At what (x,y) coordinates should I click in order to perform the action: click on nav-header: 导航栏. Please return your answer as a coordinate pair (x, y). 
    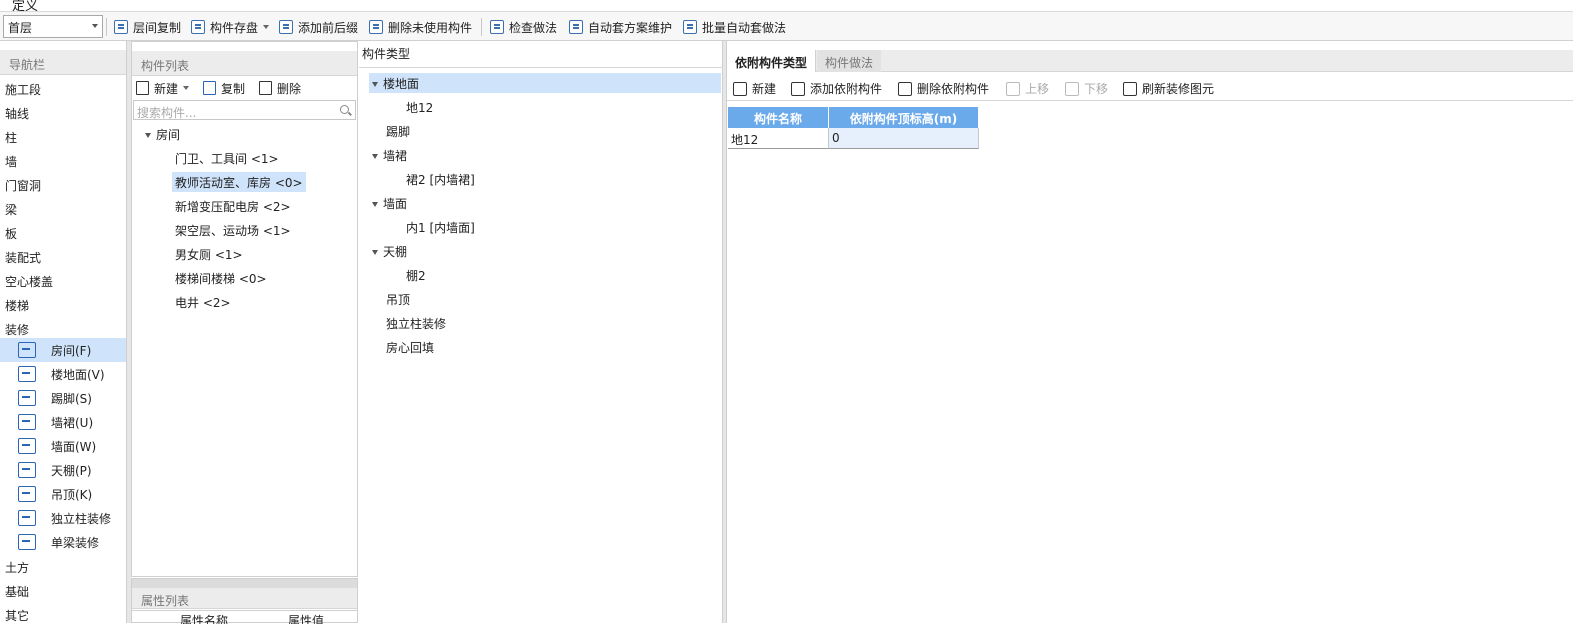
    Looking at the image, I should click on (63, 62).